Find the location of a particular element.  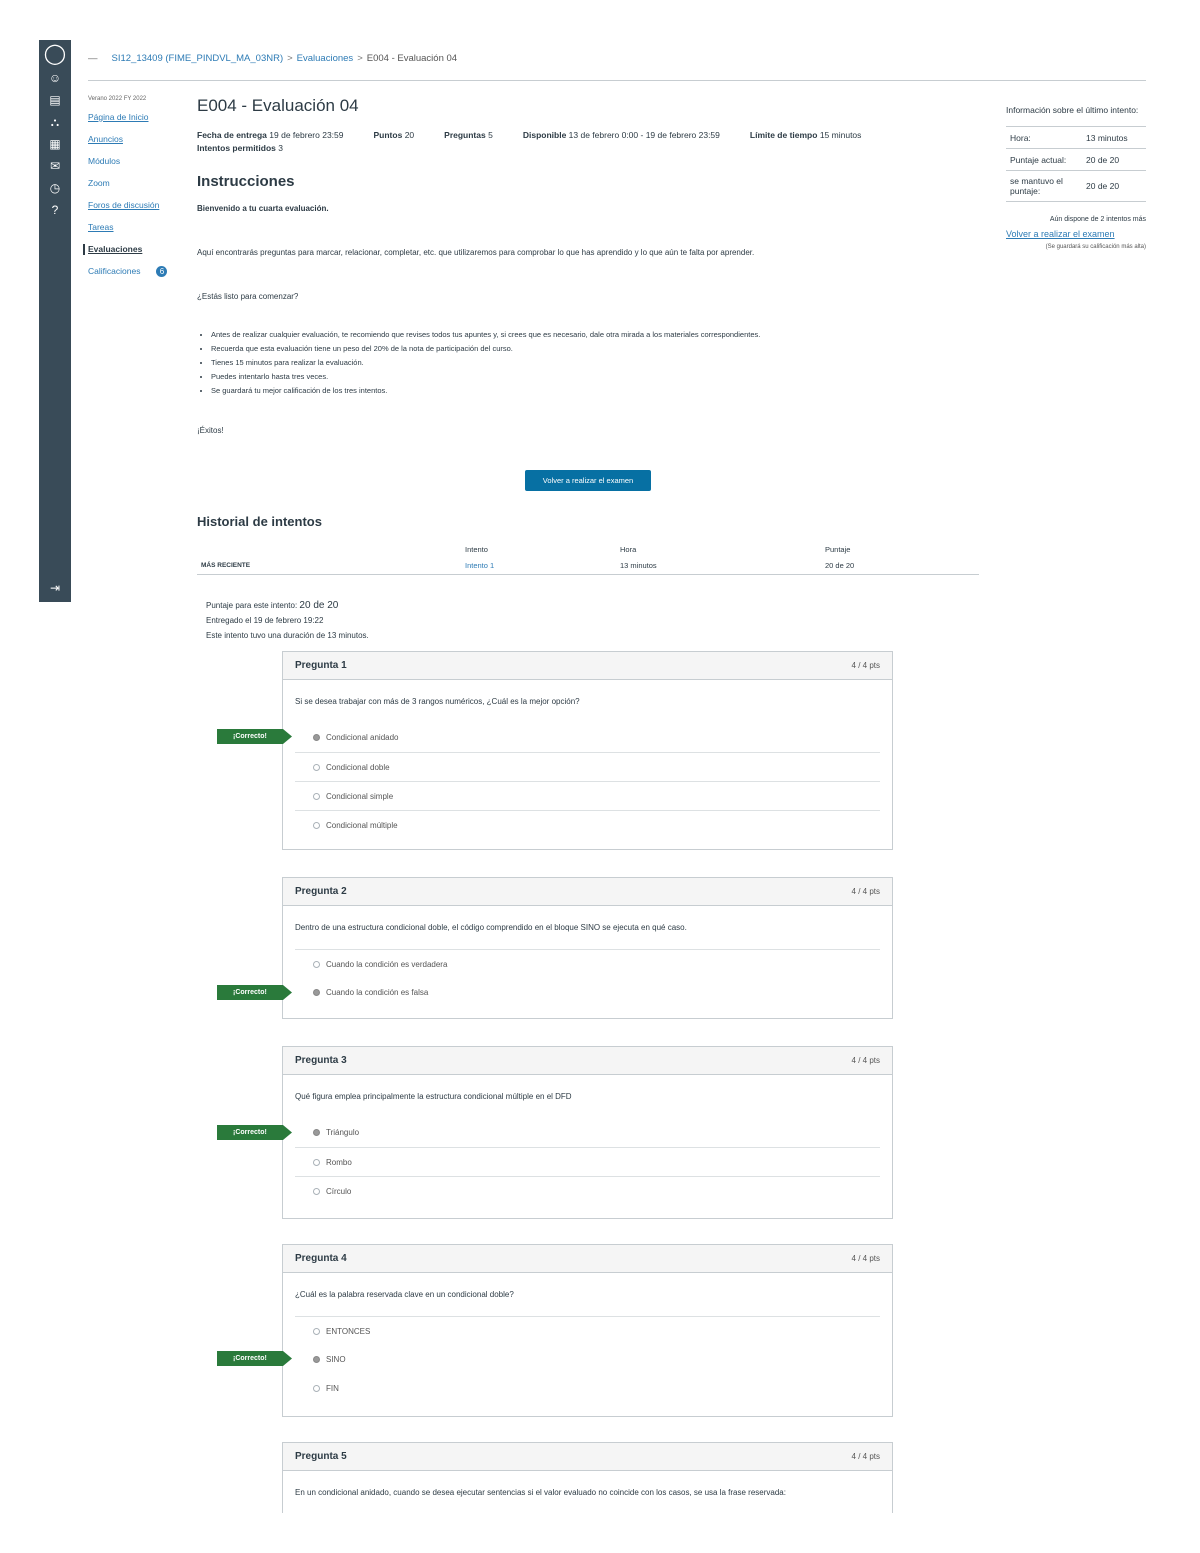

answer-label: Condicional múltiple is located at coordinates (362, 825).